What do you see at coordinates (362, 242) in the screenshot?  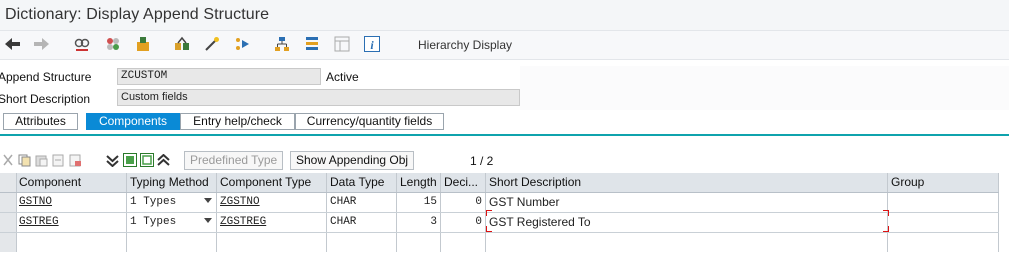 I see `cell-data-type` at bounding box center [362, 242].